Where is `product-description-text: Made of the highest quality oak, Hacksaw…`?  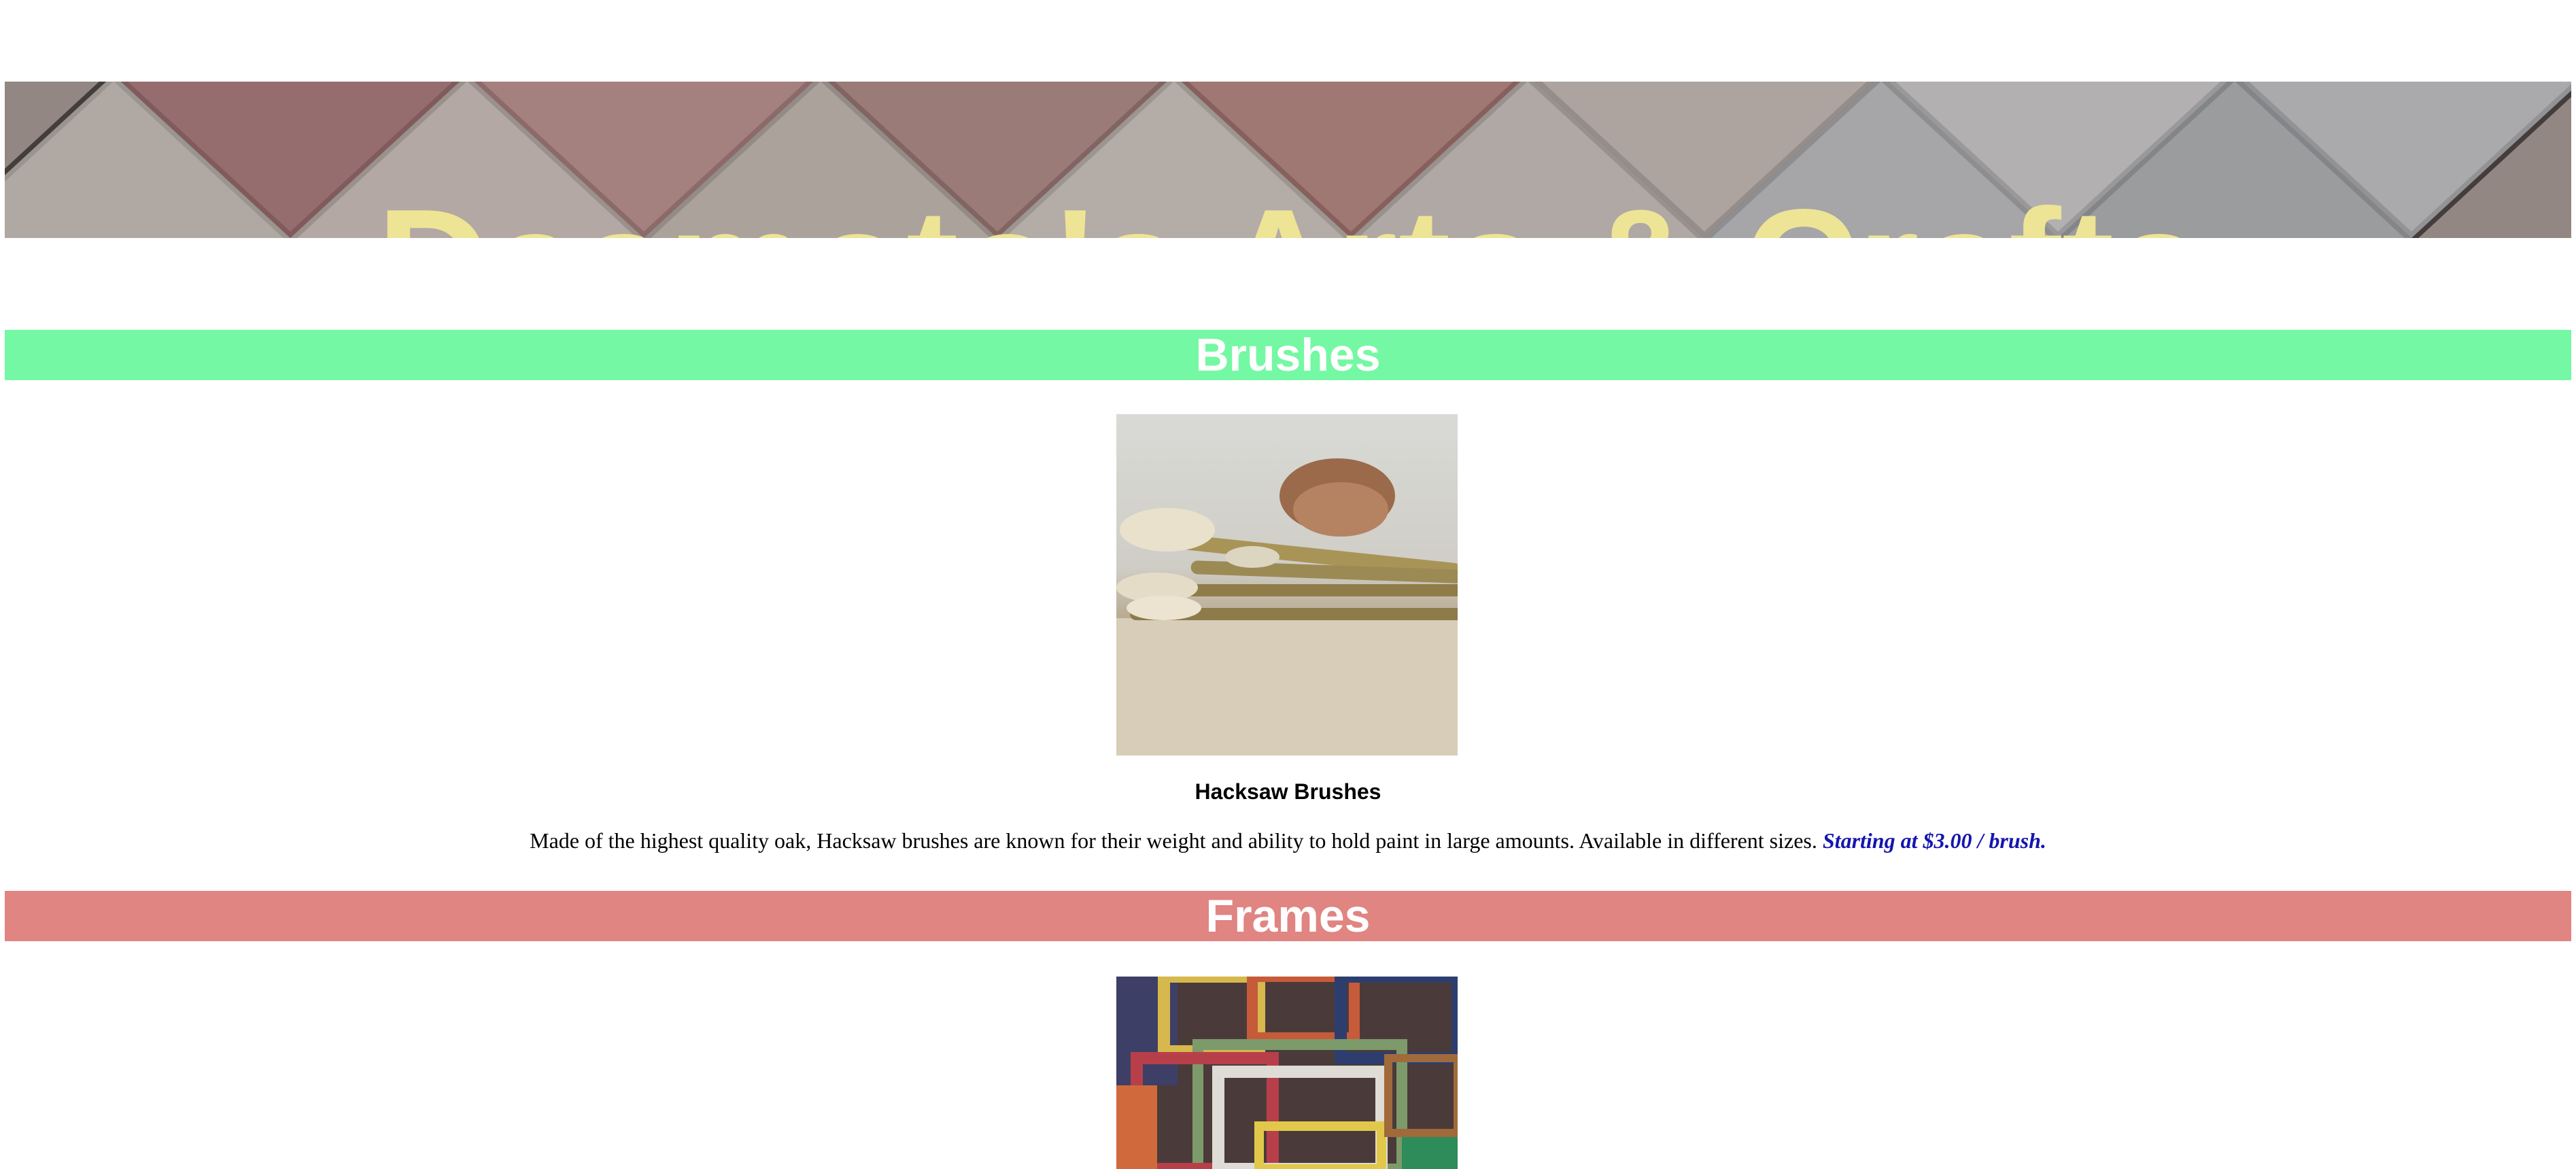
product-description-text: Made of the highest quality oak, Hacksaw… is located at coordinates (1173, 840).